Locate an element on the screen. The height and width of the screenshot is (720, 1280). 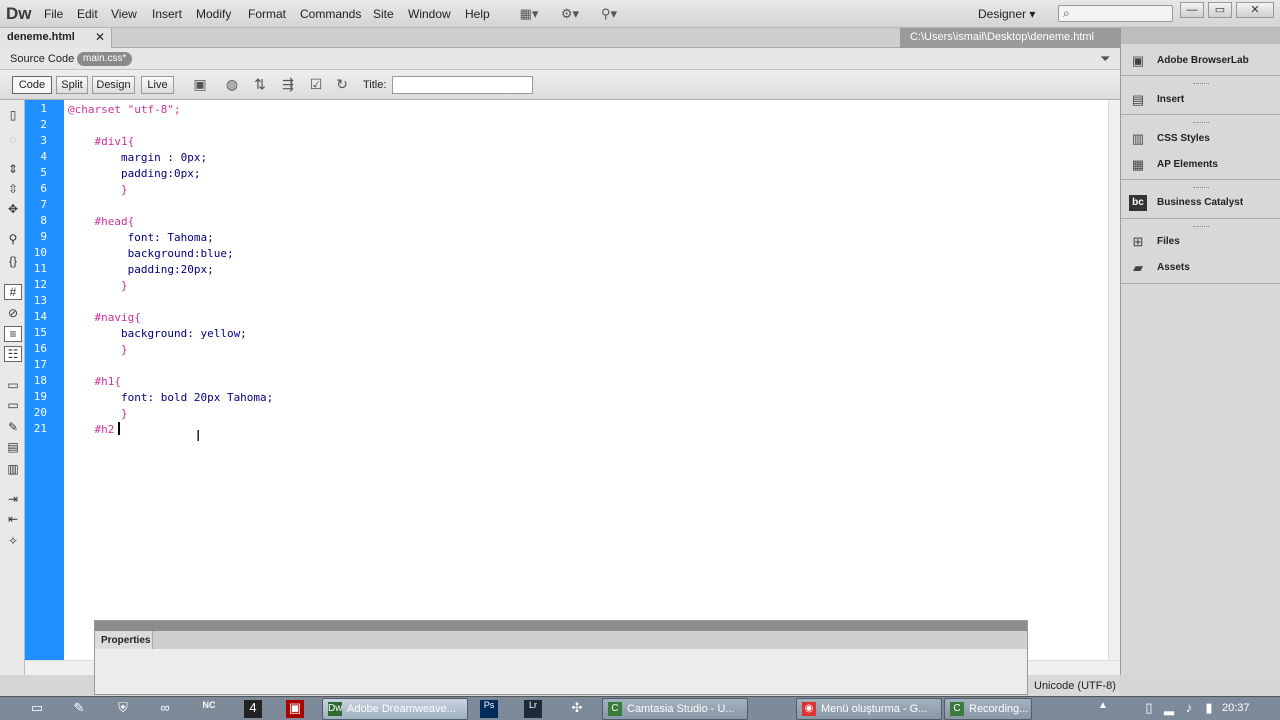
signal-icon: ▮ is located at coordinates (1209, 709).